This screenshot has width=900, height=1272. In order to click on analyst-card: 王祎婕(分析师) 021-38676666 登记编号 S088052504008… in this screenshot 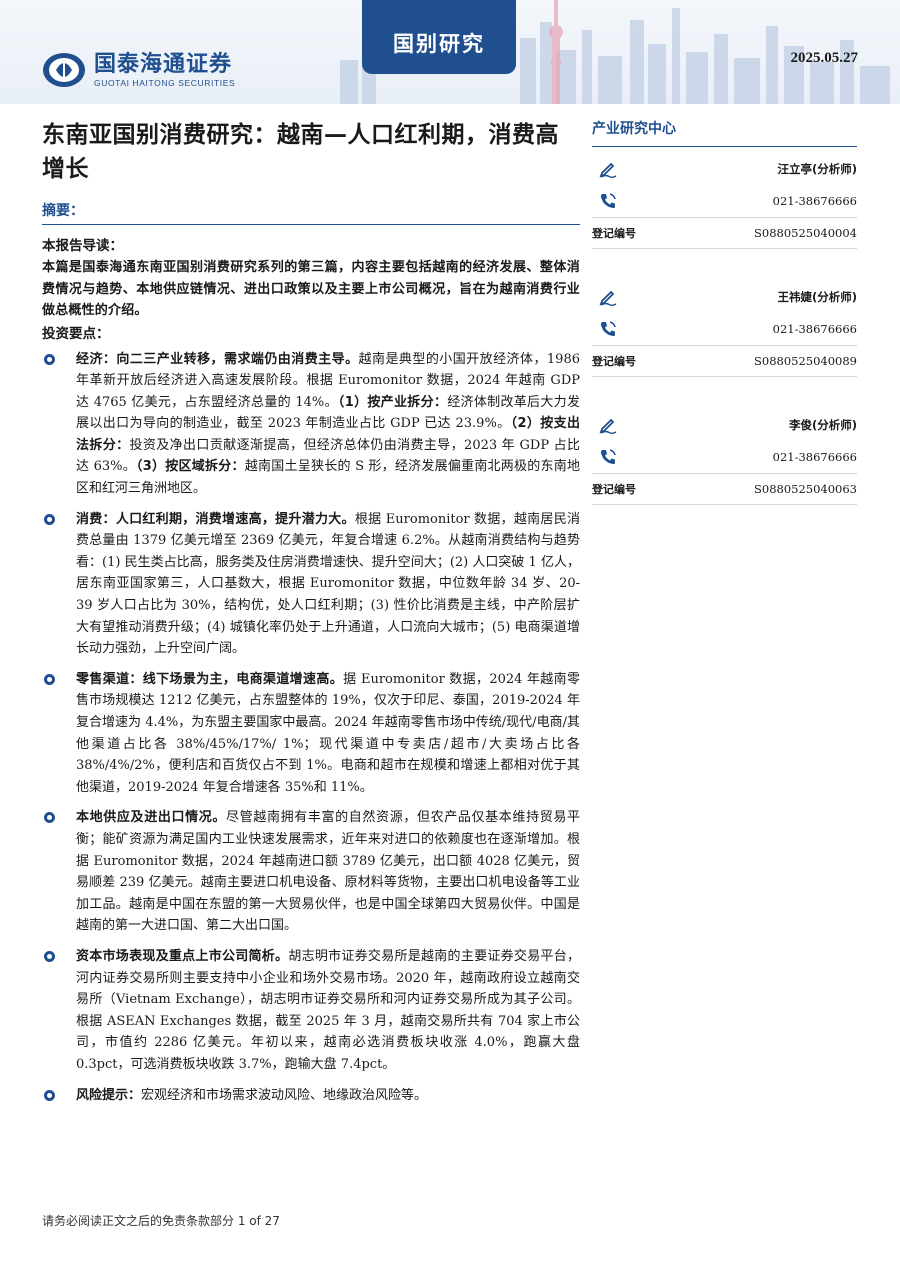, I will do `click(724, 329)`.